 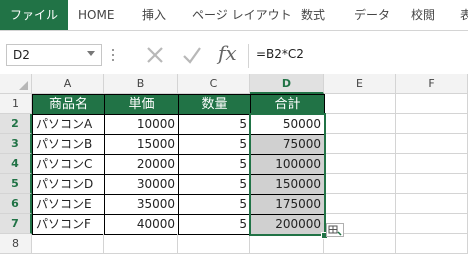 What do you see at coordinates (287, 204) in the screenshot?
I see `selected-cell: 175000` at bounding box center [287, 204].